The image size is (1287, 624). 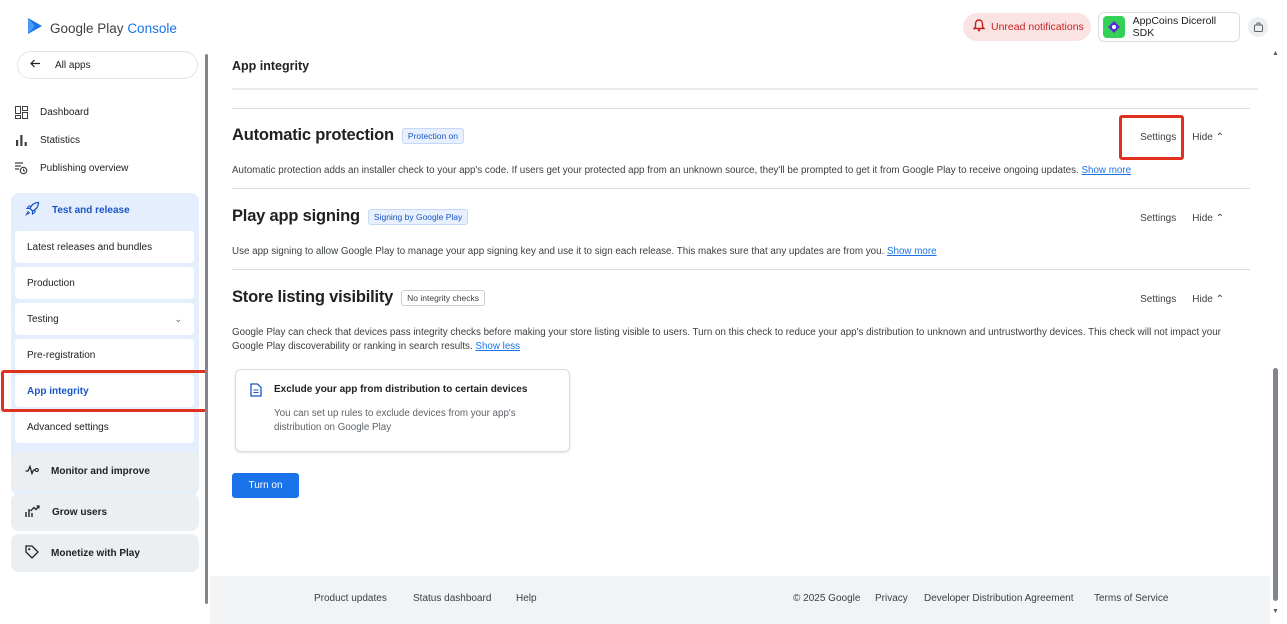 What do you see at coordinates (443, 297) in the screenshot?
I see `status-badge: No integrity checks` at bounding box center [443, 297].